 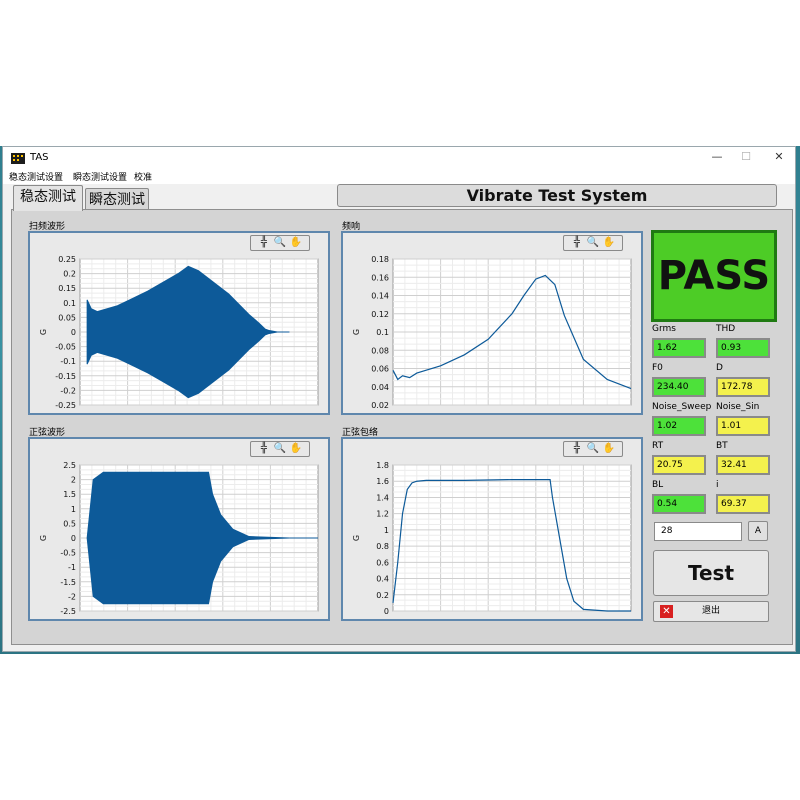 I want to click on y-tick-label: -1, so click(x=72, y=567).